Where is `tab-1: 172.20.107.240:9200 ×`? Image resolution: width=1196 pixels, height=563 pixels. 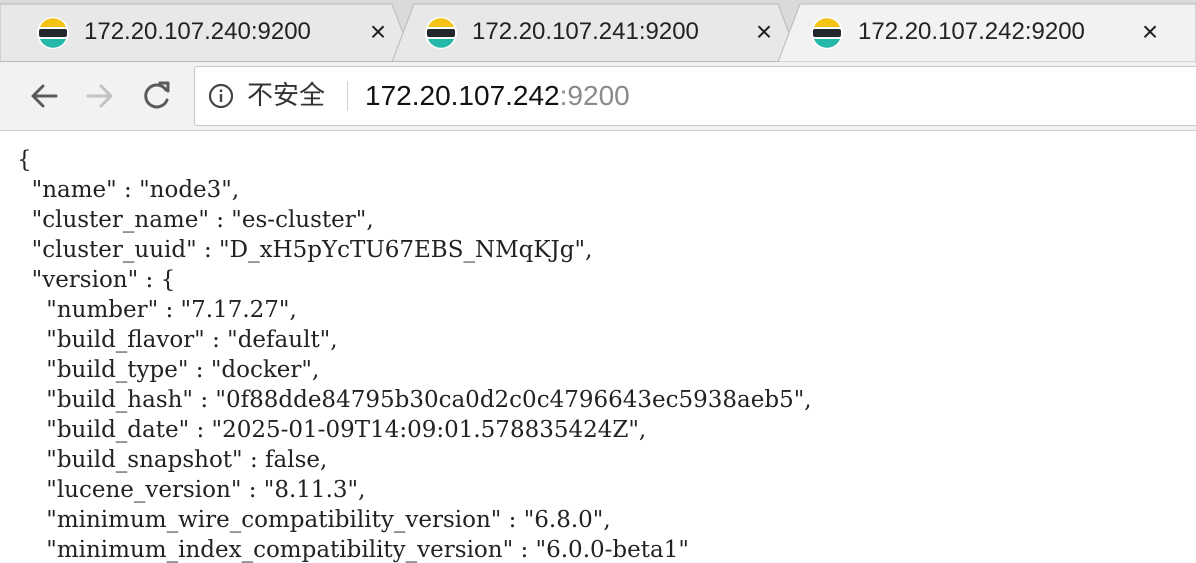
tab-1: 172.20.107.240:9200 × is located at coordinates (200, 32).